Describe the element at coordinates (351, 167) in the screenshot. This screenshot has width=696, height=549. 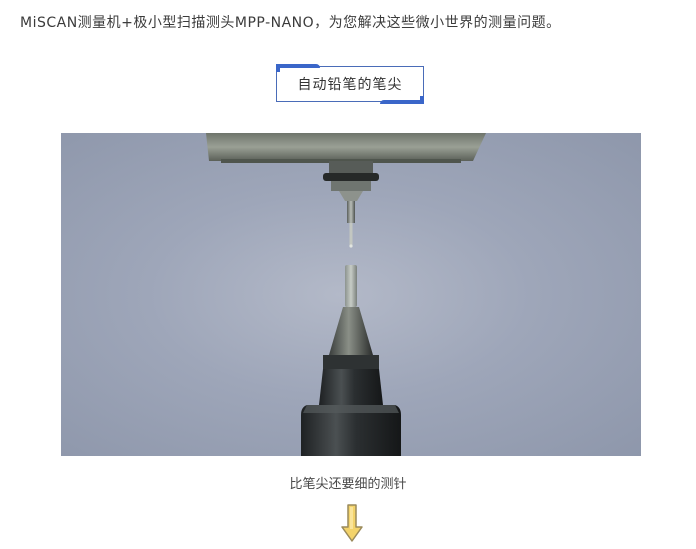
I see `probe-body` at that location.